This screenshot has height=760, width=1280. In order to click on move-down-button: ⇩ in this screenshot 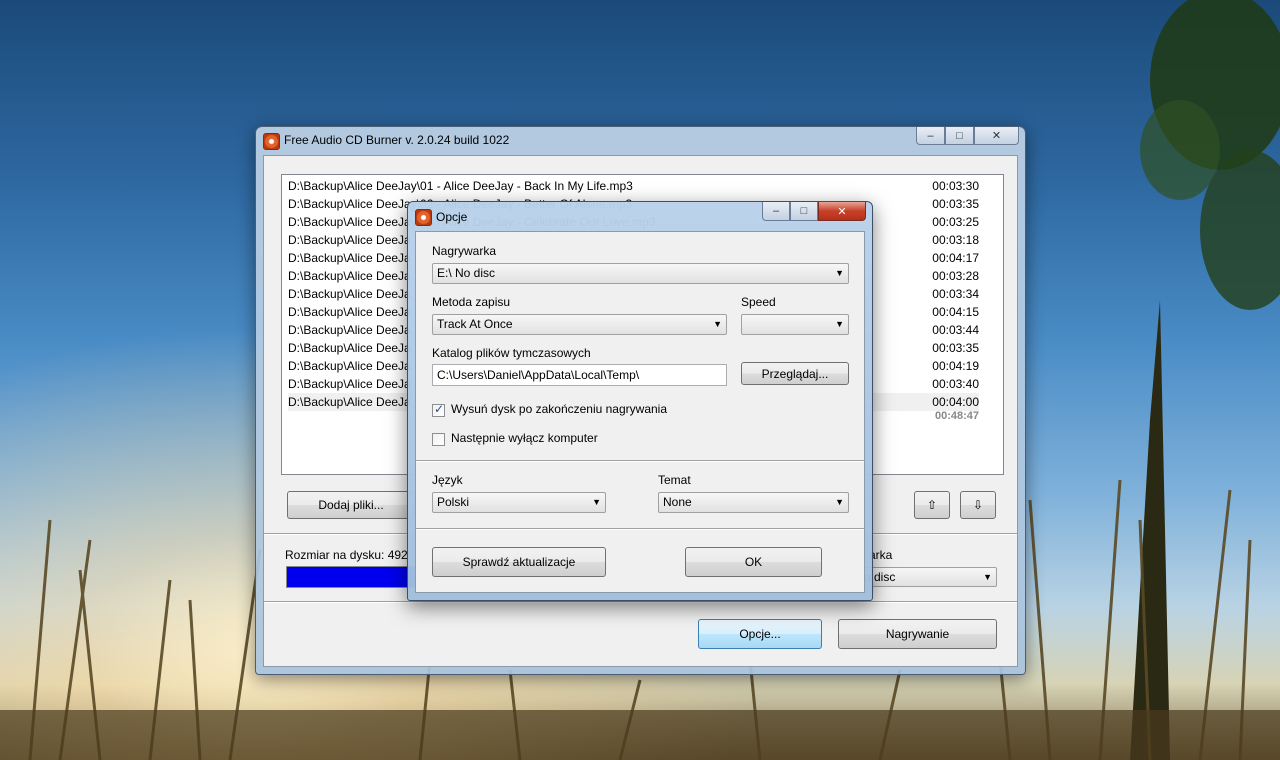, I will do `click(978, 505)`.